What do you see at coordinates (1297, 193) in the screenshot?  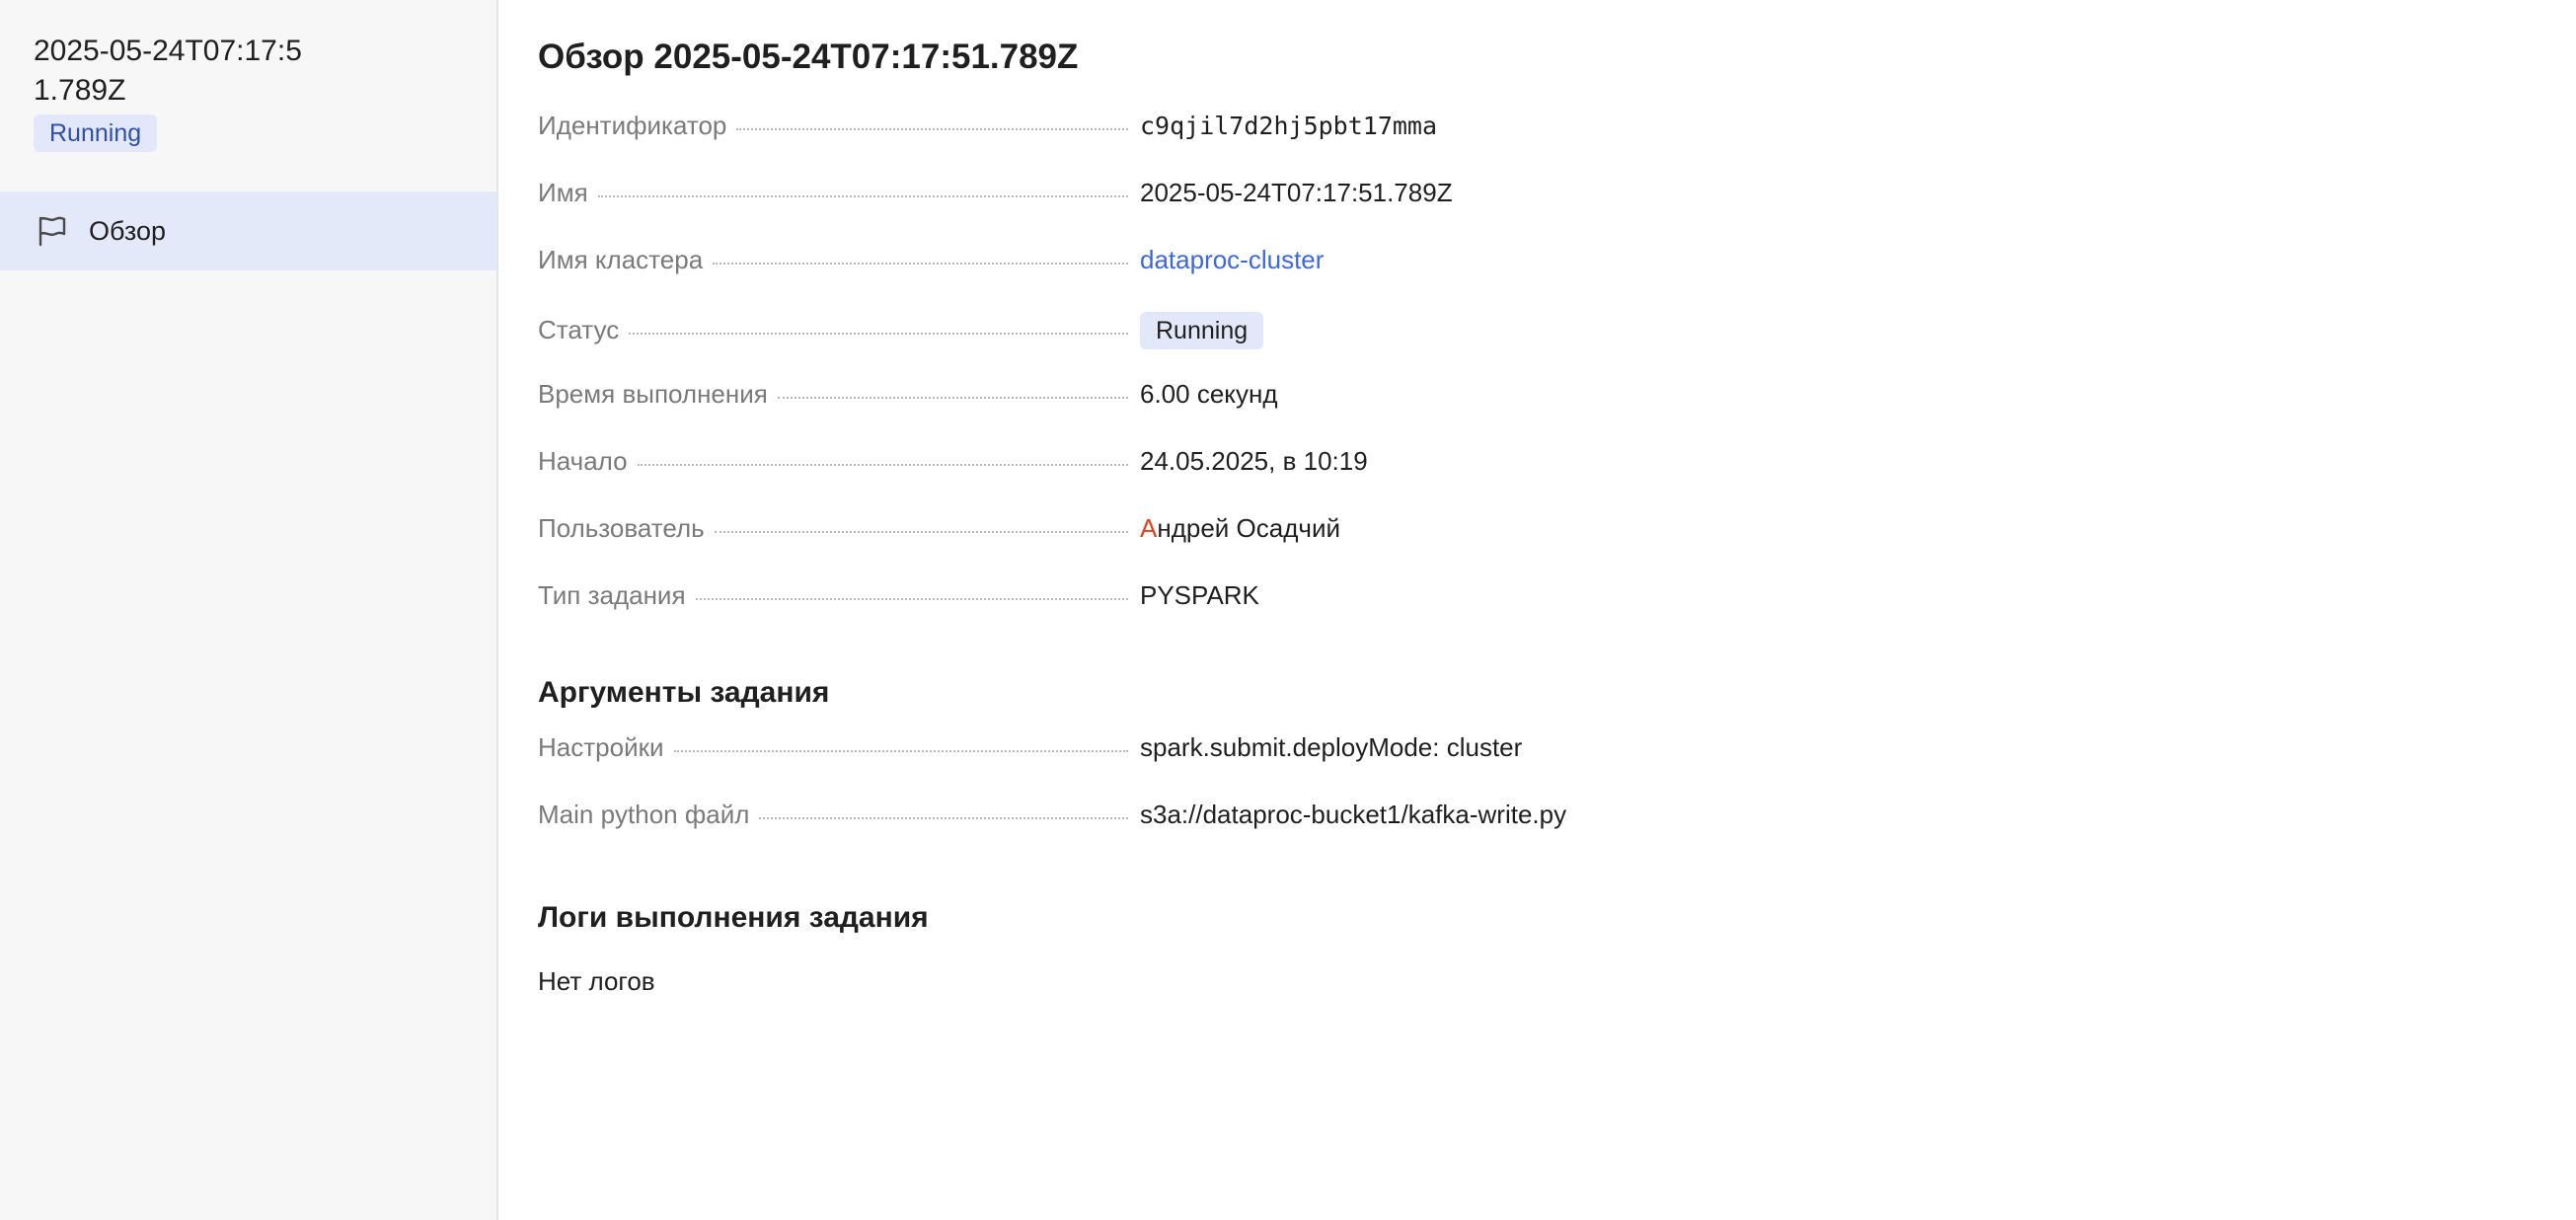 I see `job-name-value: 2025-05-24T07:17:51.789Z` at bounding box center [1297, 193].